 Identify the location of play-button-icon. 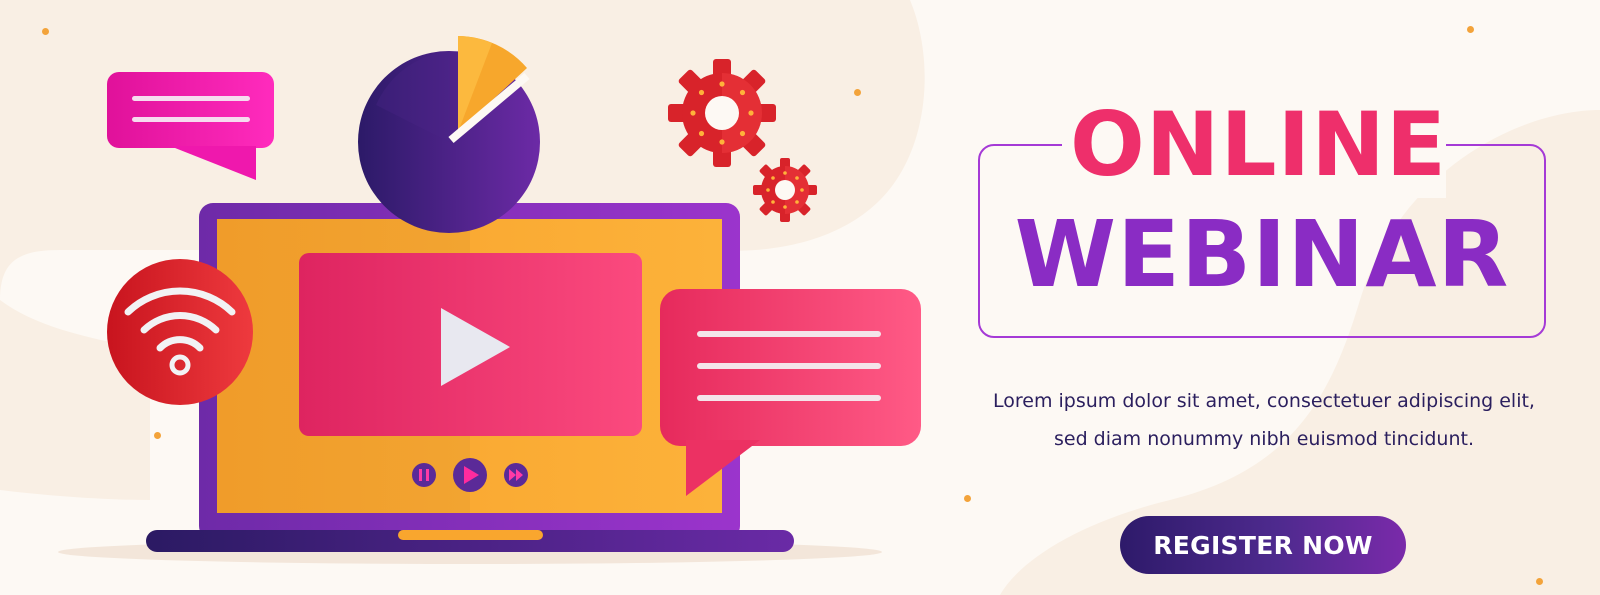
(470, 475).